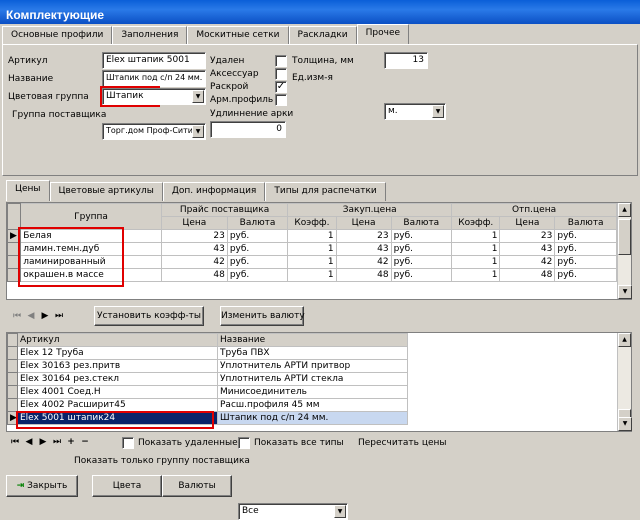  I want to click on show-deleted-checkbox, so click(128, 443).